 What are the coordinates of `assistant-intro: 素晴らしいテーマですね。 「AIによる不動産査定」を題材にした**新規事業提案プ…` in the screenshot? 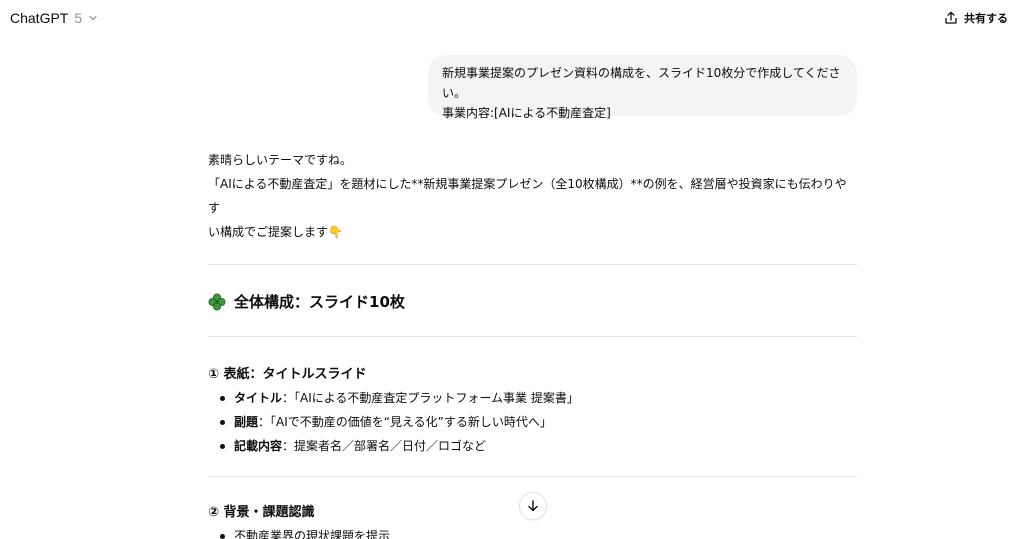 It's located at (533, 196).